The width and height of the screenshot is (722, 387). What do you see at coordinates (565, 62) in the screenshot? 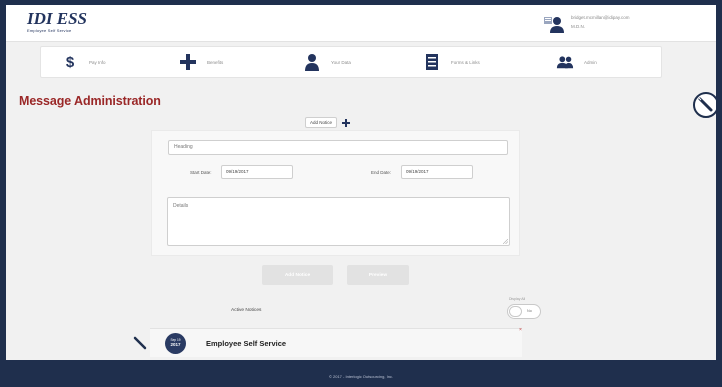
I see `group-icon` at bounding box center [565, 62].